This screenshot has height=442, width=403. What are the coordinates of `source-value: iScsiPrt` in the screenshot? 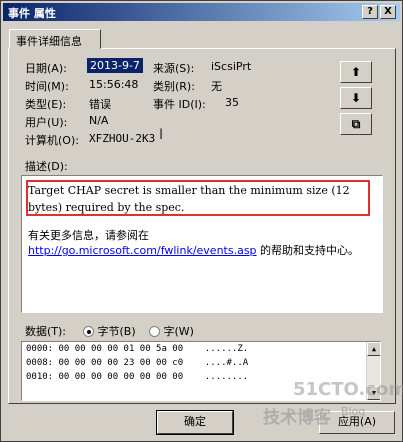 It's located at (231, 66).